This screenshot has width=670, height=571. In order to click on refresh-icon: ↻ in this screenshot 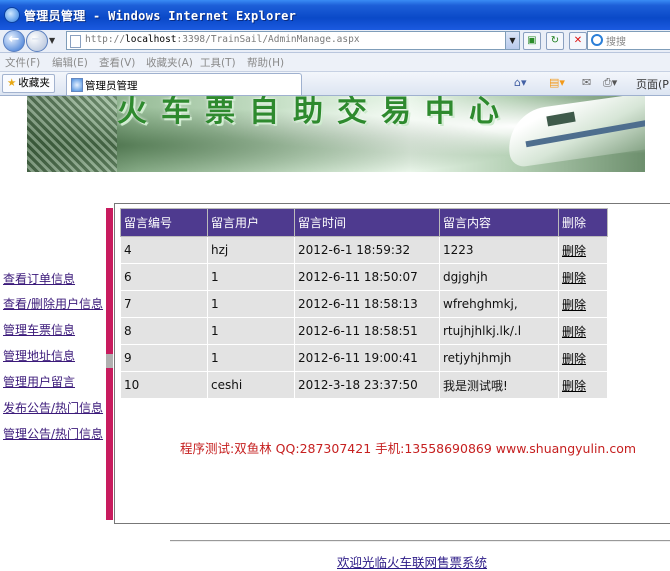, I will do `click(555, 41)`.